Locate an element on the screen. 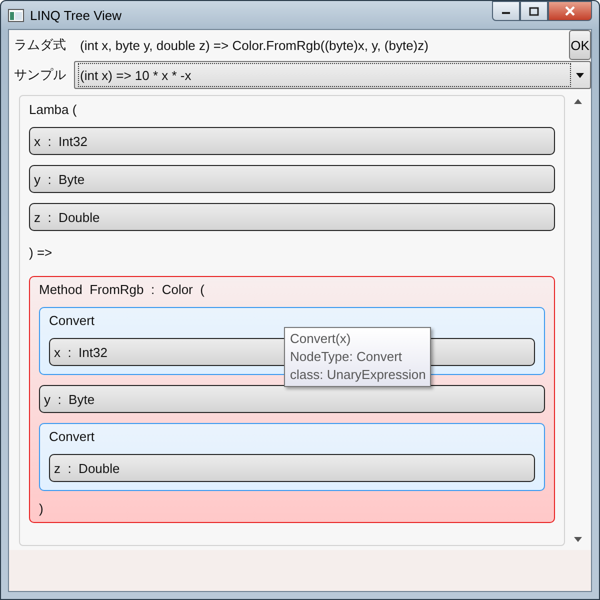  convert-node: Convert z : Double is located at coordinates (292, 457).